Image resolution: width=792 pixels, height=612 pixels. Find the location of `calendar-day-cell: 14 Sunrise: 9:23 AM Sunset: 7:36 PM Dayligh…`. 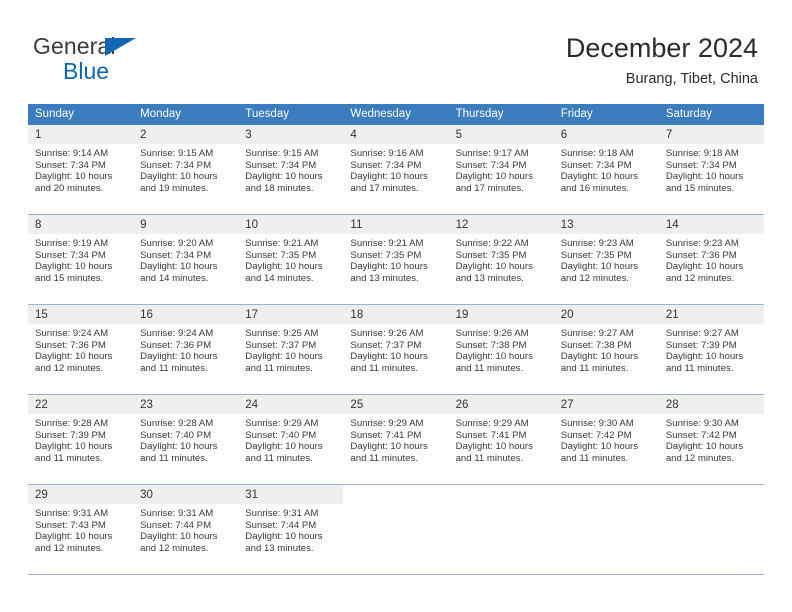

calendar-day-cell: 14 Sunrise: 9:23 AM Sunset: 7:36 PM Dayligh… is located at coordinates (711, 259).